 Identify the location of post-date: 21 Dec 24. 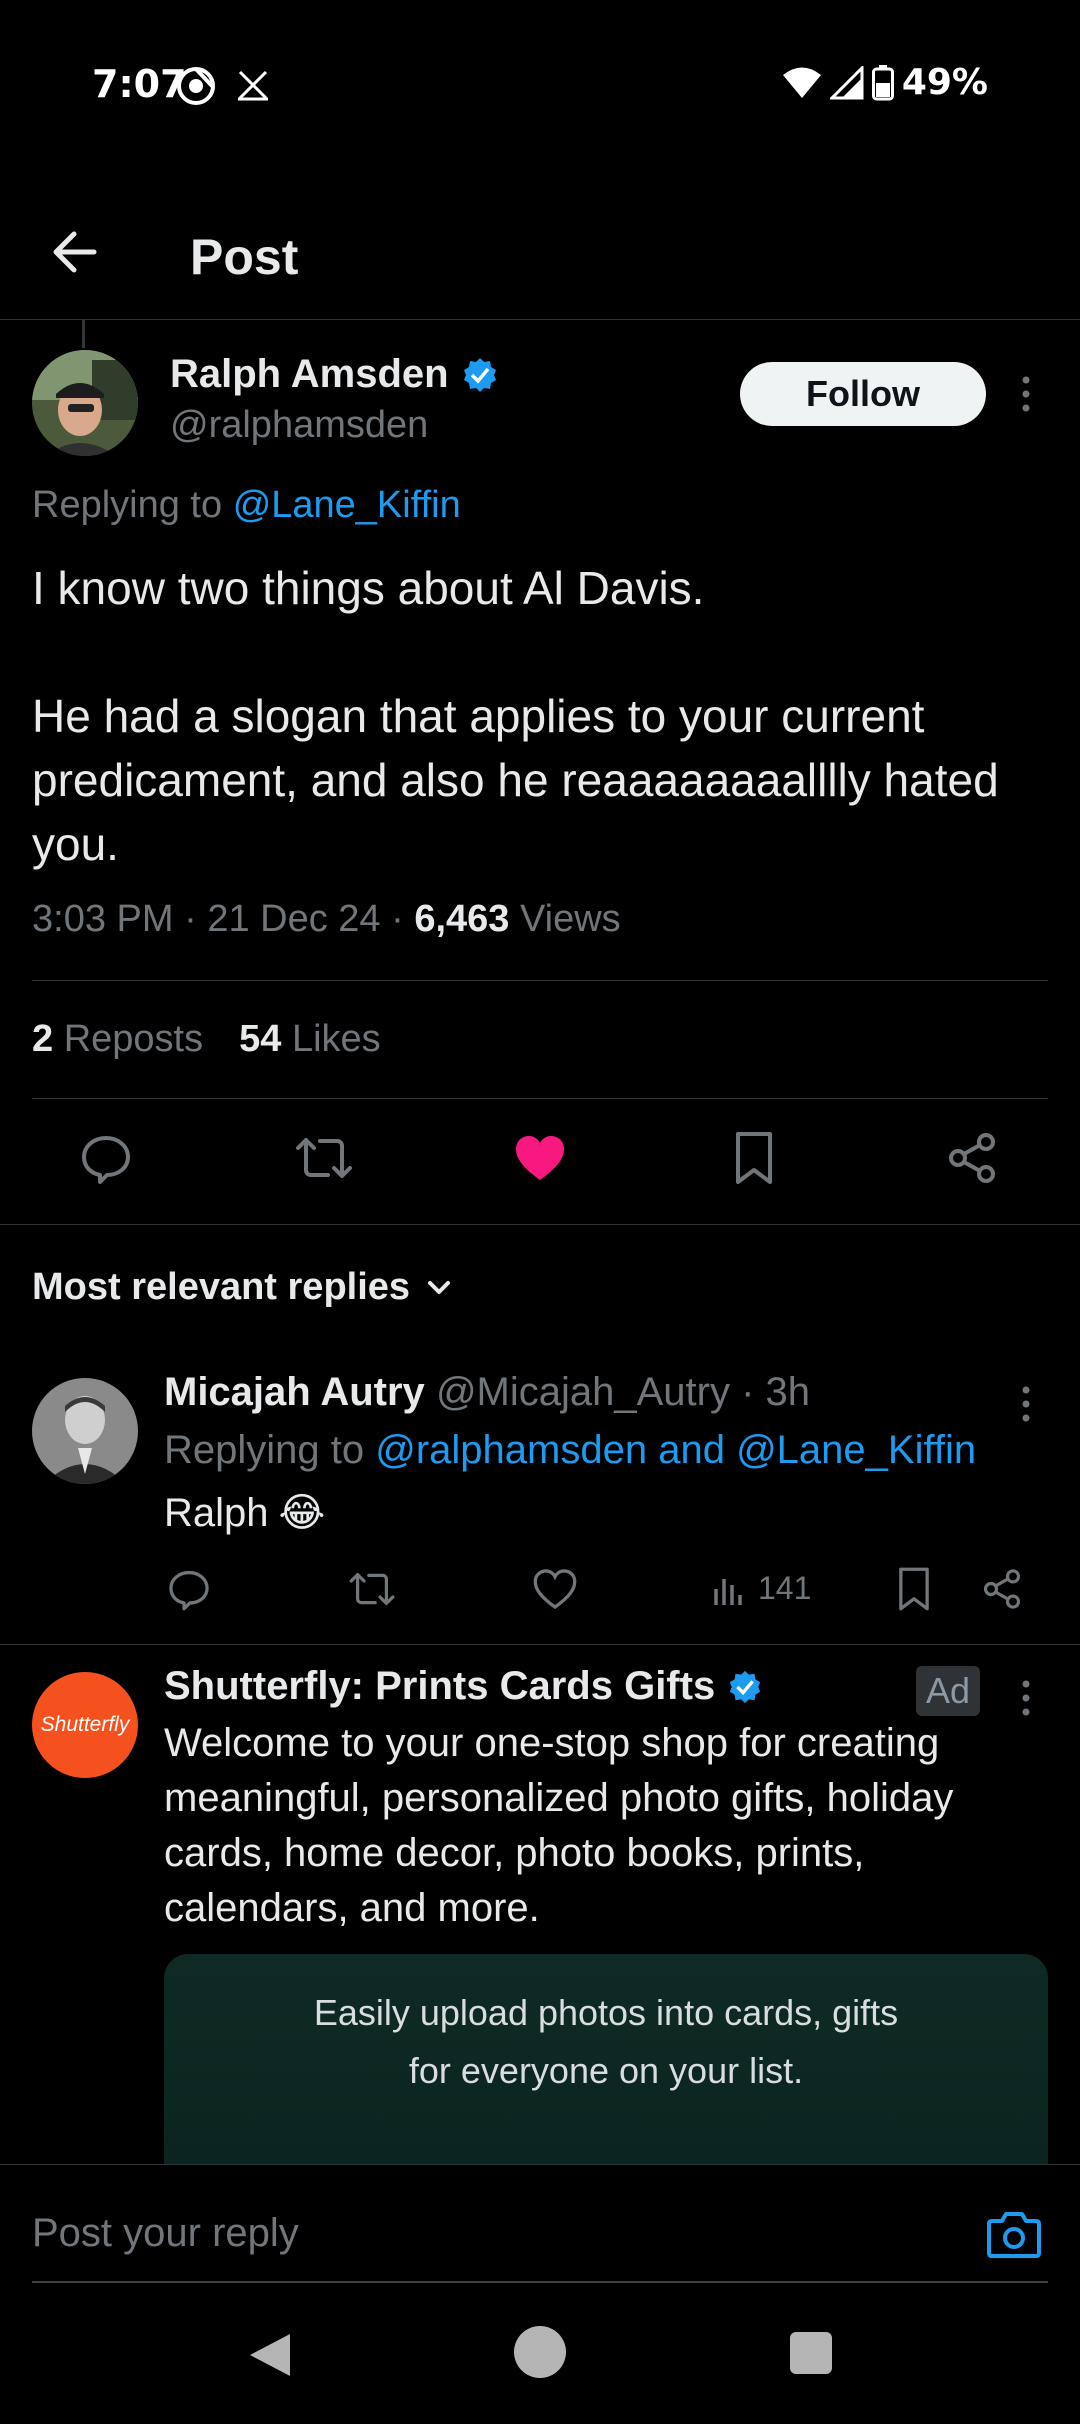
(294, 919).